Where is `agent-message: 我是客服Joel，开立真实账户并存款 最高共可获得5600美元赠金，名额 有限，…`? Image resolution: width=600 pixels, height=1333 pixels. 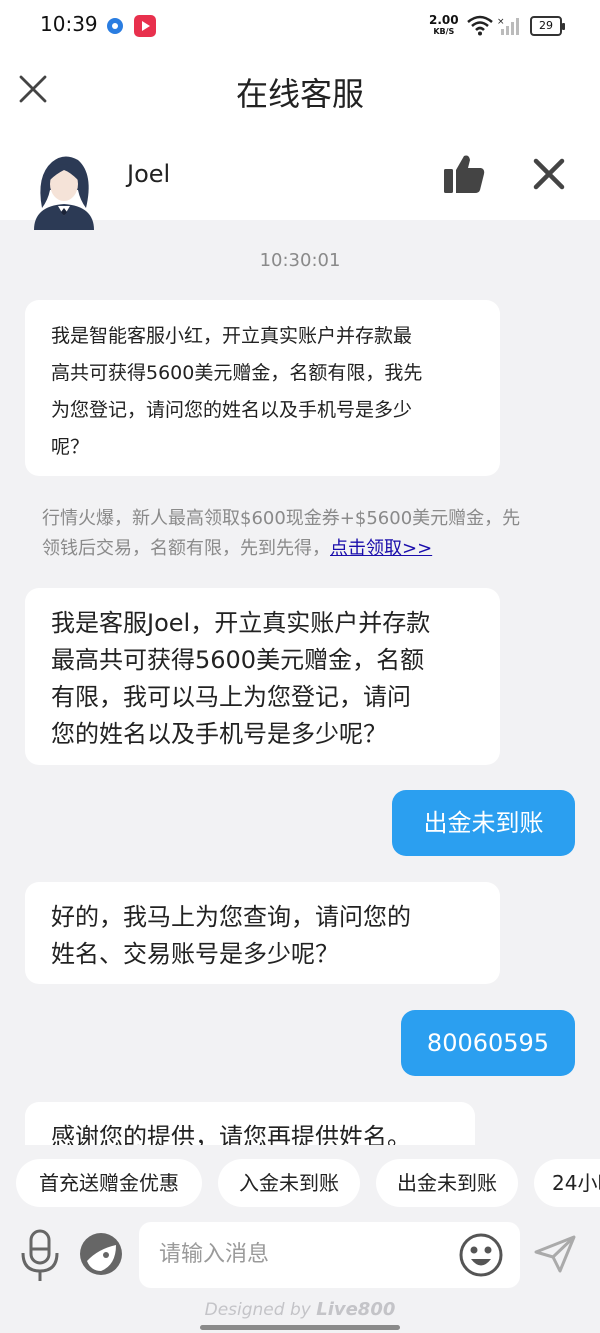
agent-message: 我是客服Joel，开立真实账户并存款 最高共可获得5600美元赠金，名额 有限，… is located at coordinates (262, 676).